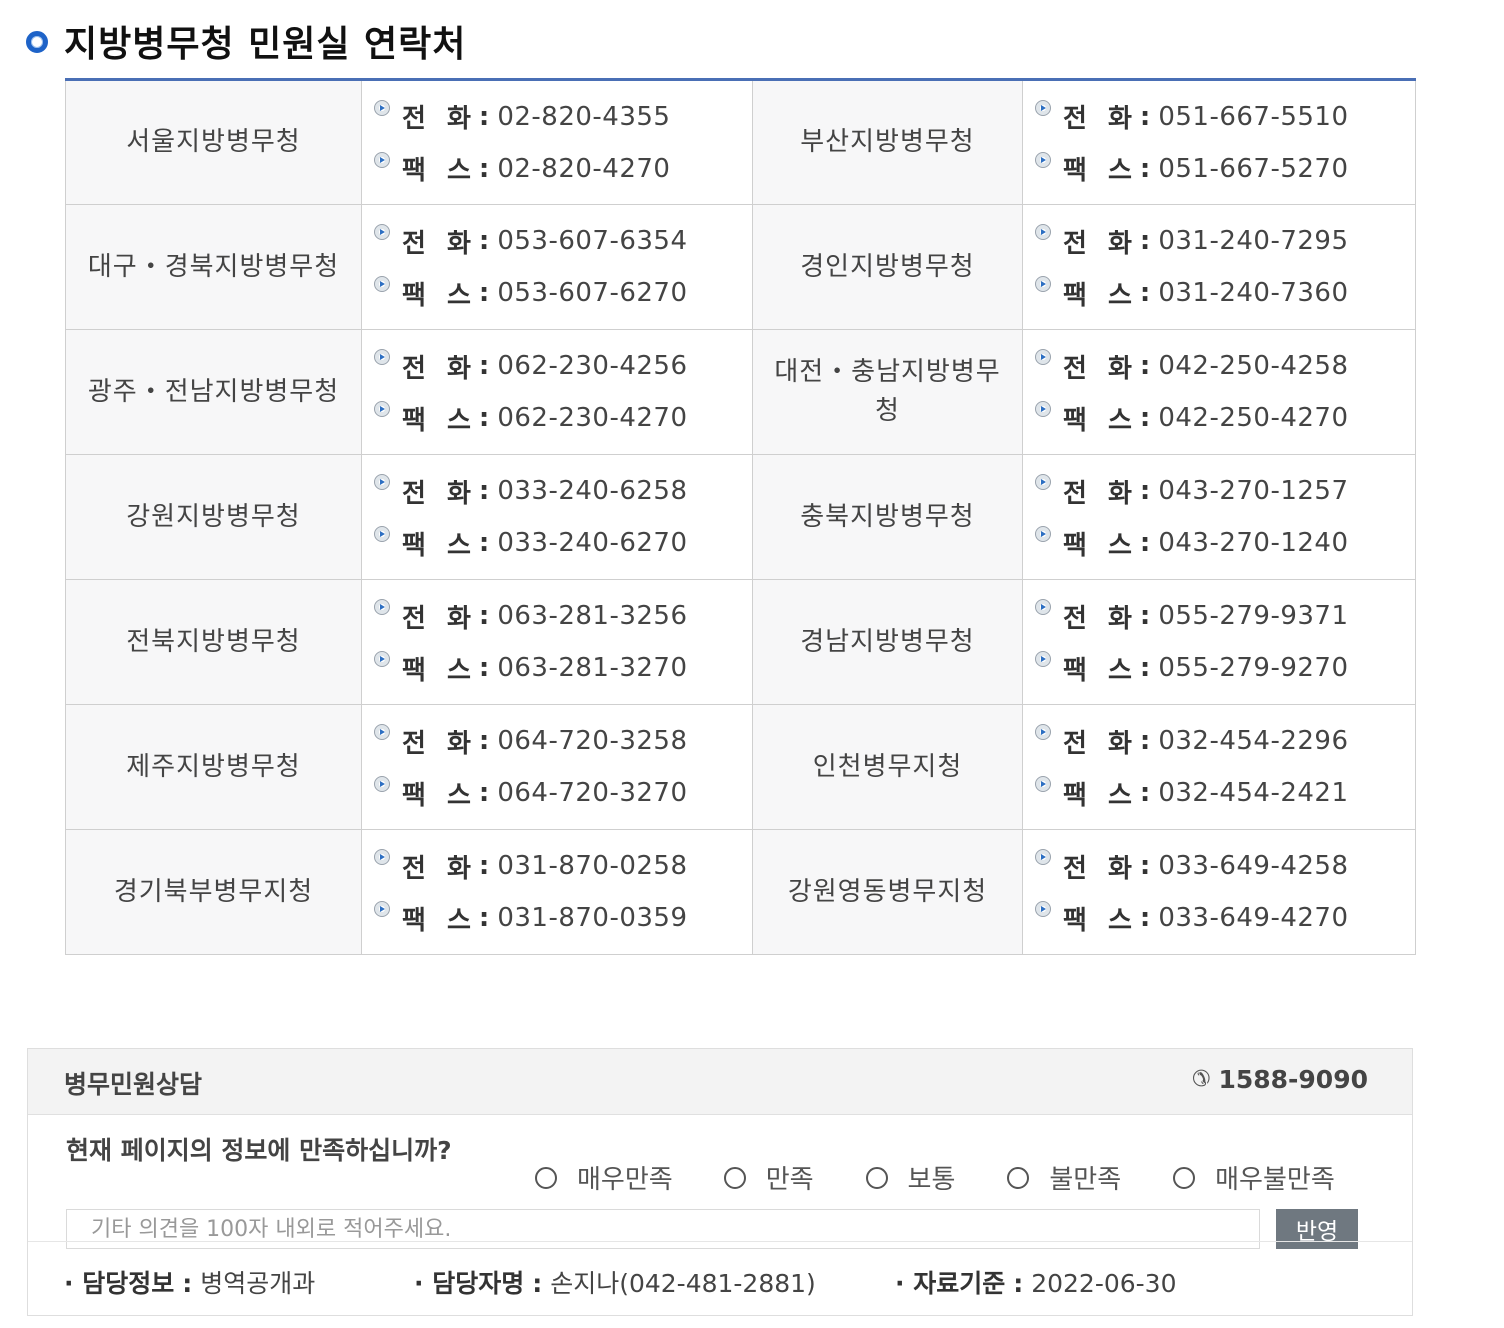 This screenshot has width=1504, height=1328. I want to click on counsel-title: 병무민원상담, so click(133, 1084).